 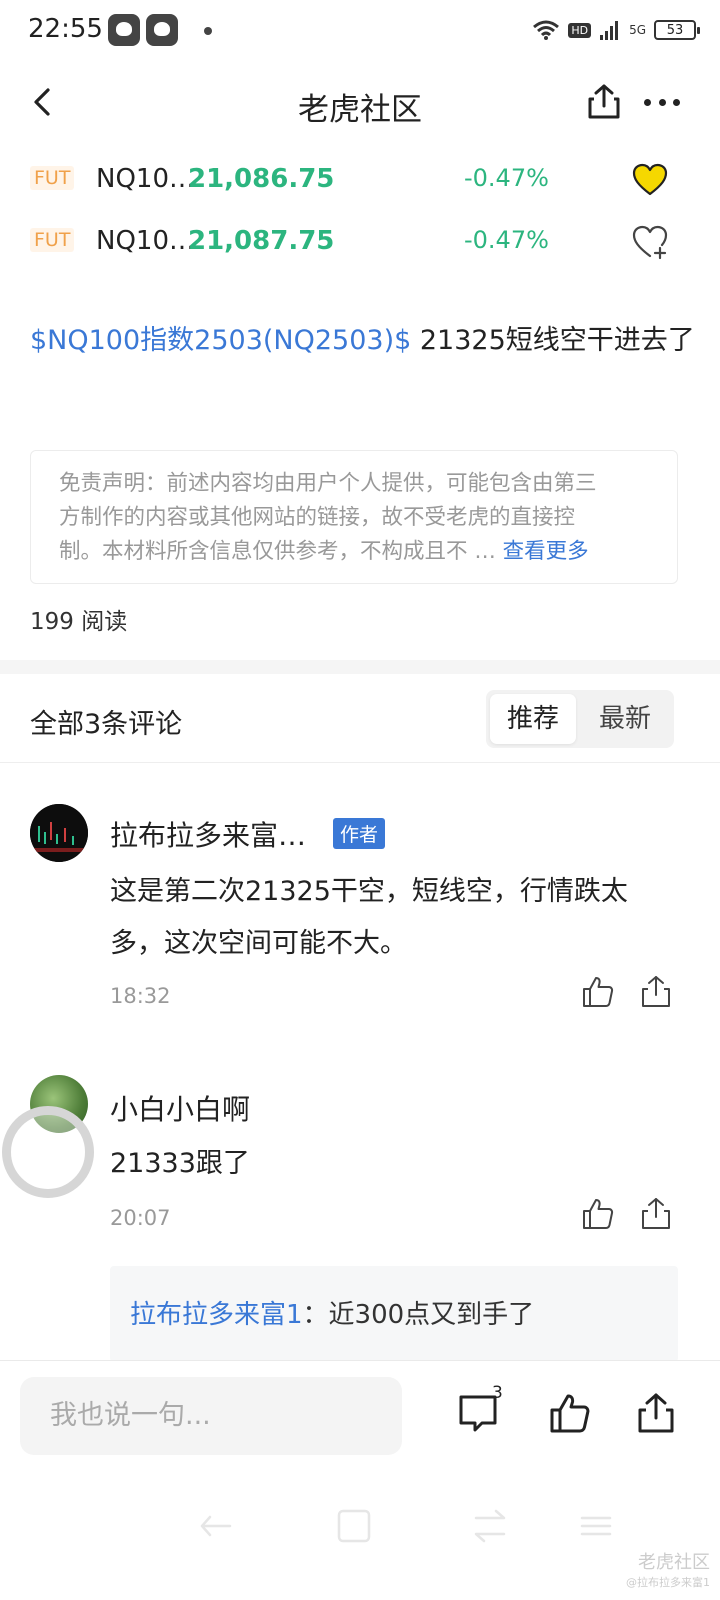 What do you see at coordinates (261, 241) in the screenshot?
I see `quote-price: 21,087.75` at bounding box center [261, 241].